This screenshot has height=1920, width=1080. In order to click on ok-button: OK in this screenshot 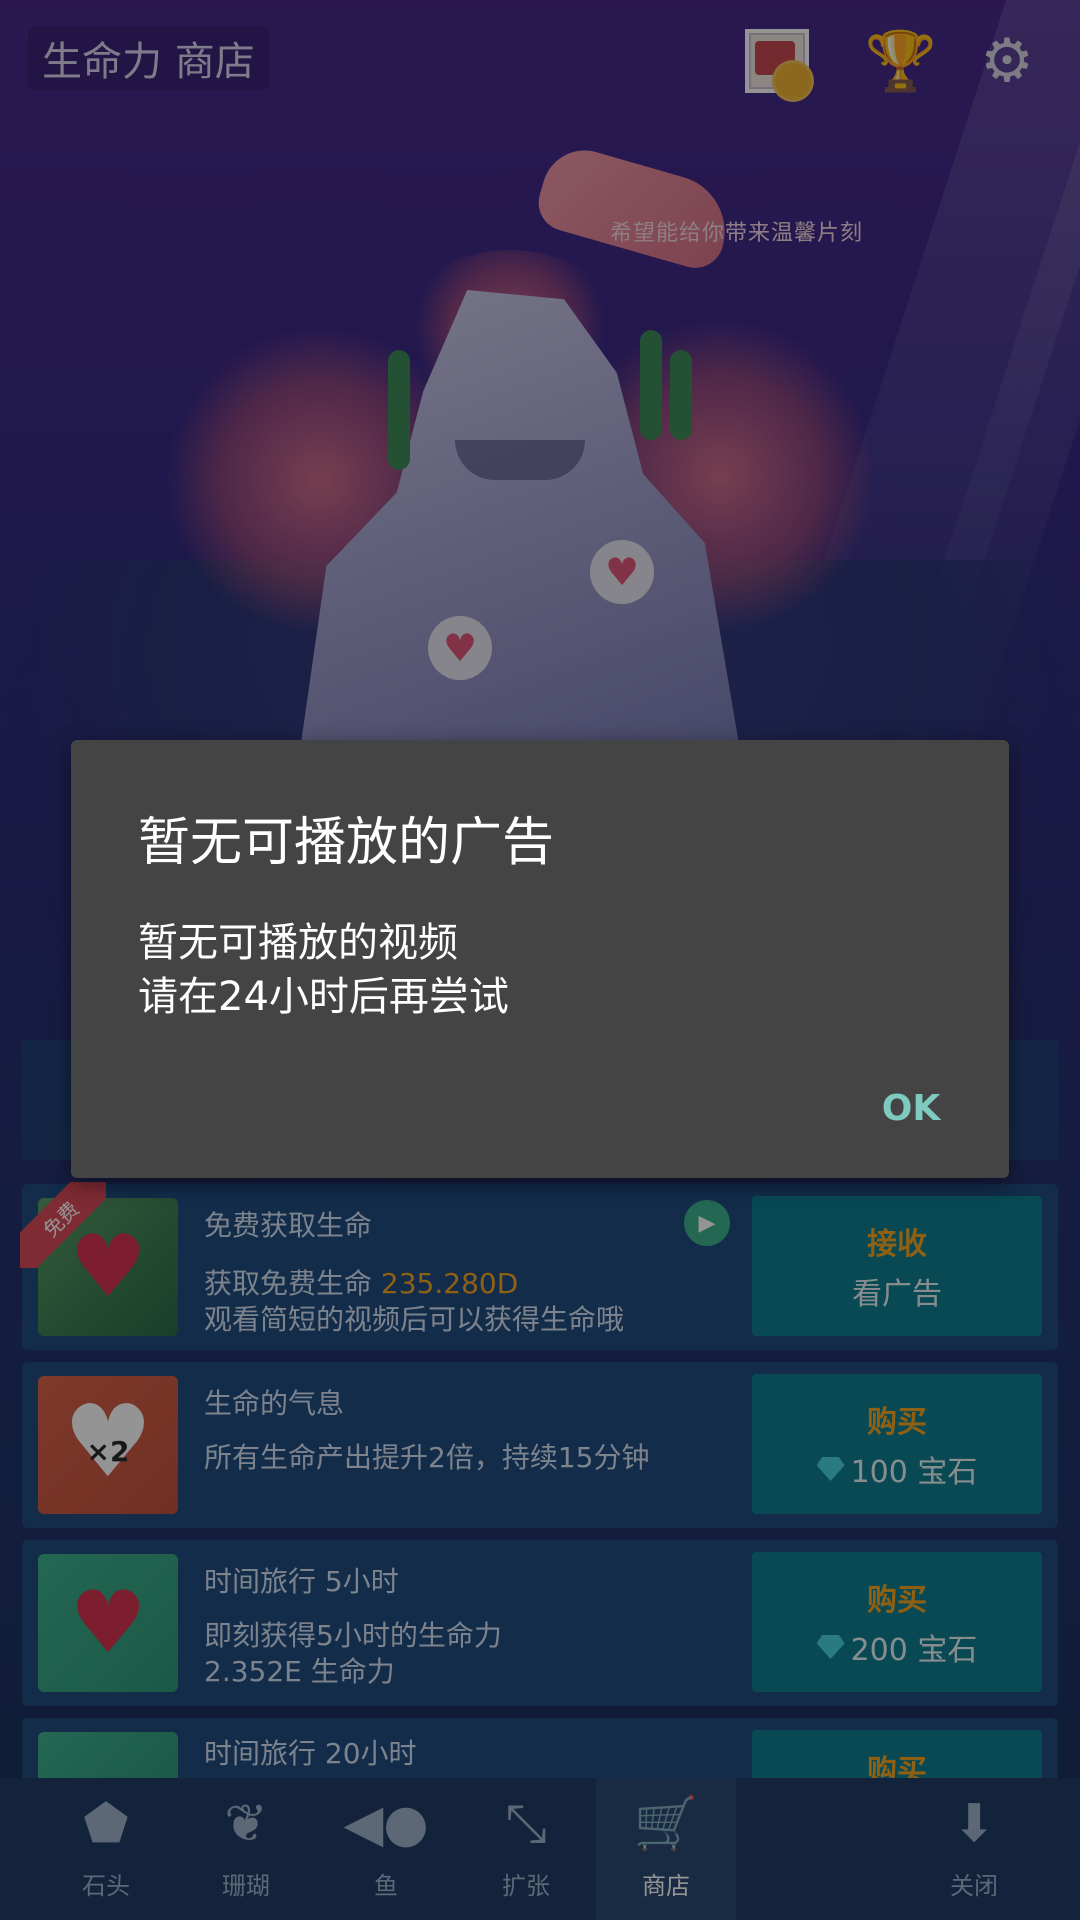, I will do `click(911, 1108)`.